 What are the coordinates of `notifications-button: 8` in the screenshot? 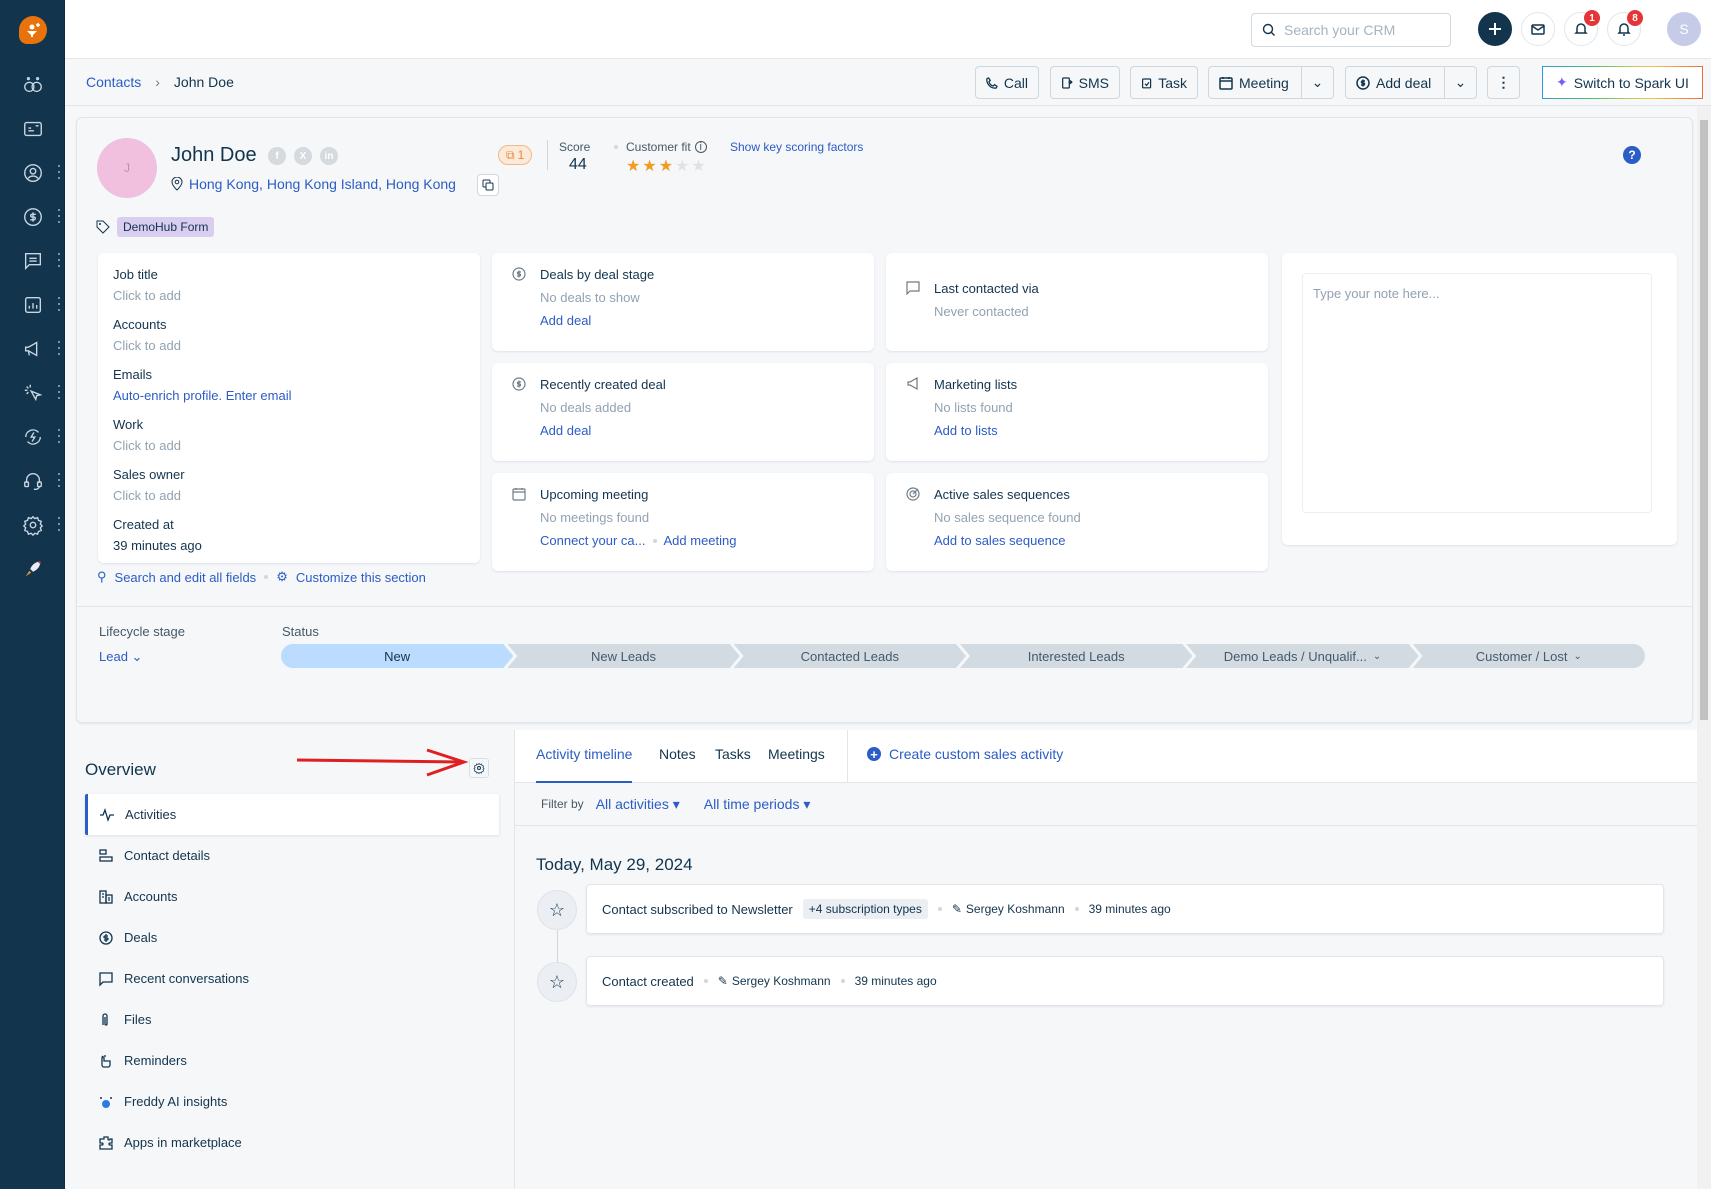 It's located at (1625, 28).